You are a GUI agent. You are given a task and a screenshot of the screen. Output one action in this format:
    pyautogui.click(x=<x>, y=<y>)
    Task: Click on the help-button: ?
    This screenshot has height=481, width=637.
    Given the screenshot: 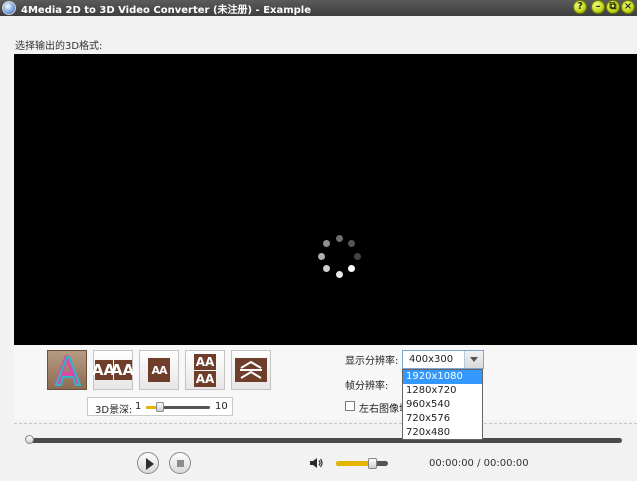 What is the action you would take?
    pyautogui.click(x=580, y=7)
    